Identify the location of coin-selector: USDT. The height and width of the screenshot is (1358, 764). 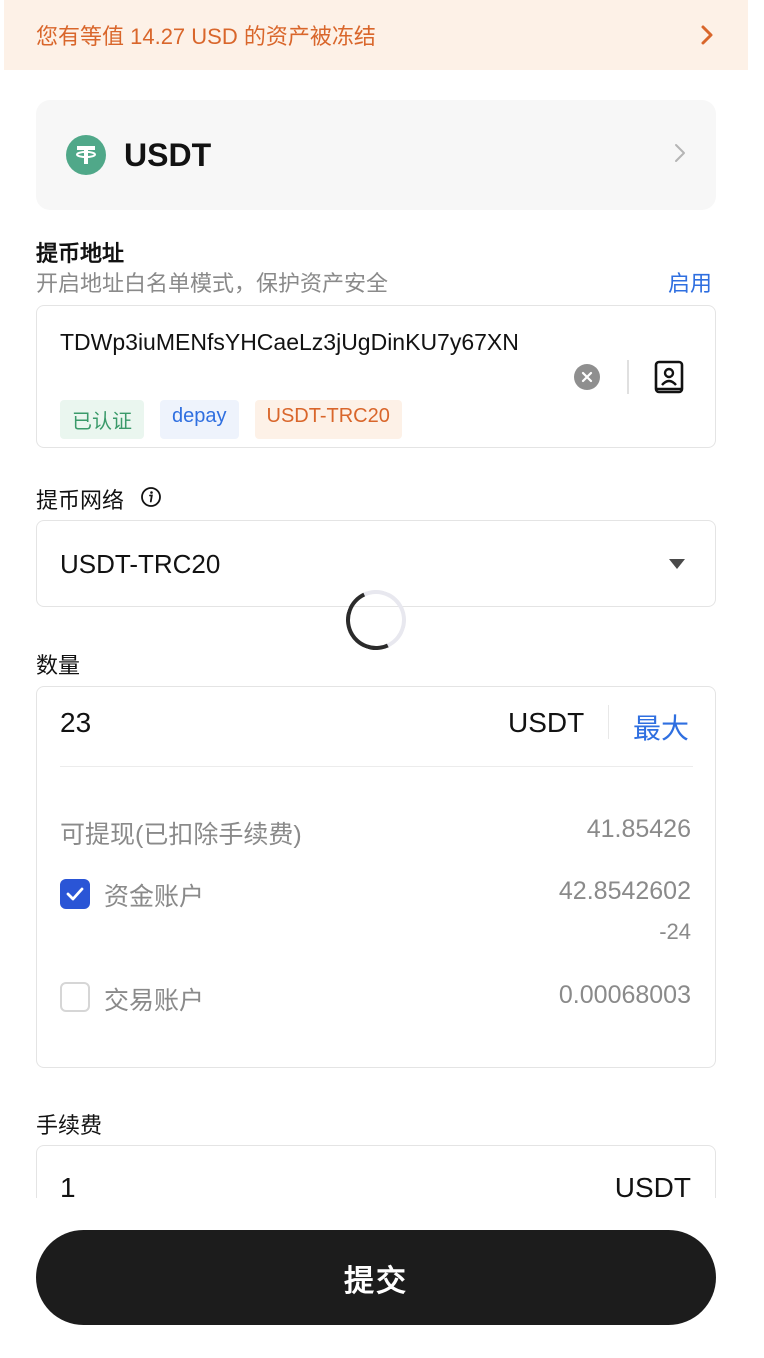
(376, 155).